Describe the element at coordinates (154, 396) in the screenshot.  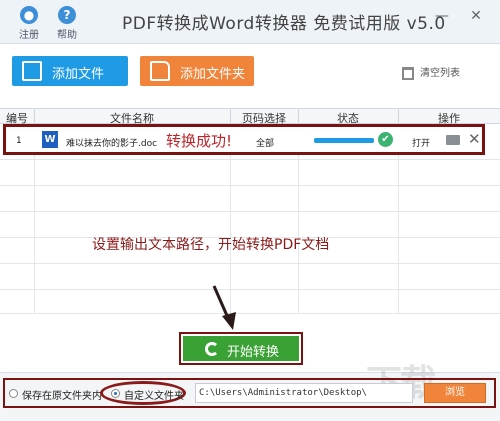
I see `option-custom-label: 自定义文件夹` at that location.